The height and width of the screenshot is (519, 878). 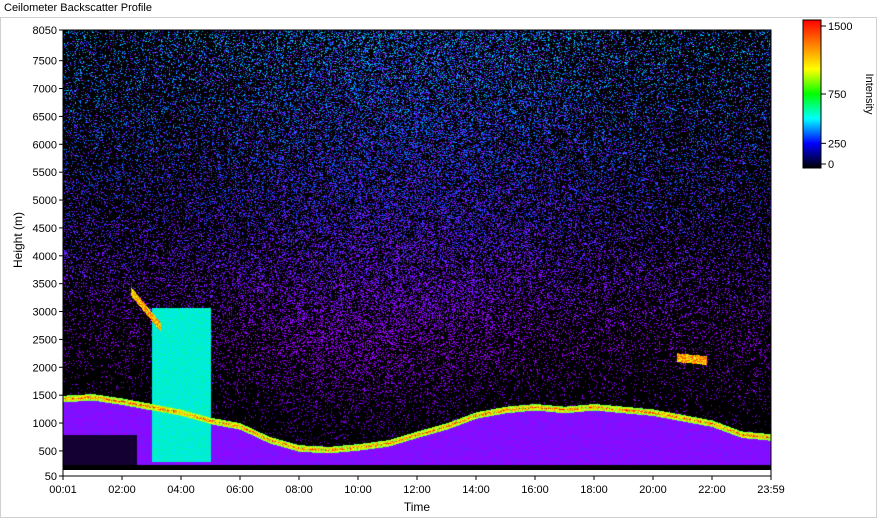 What do you see at coordinates (45, 201) in the screenshot?
I see `y-tick-label: 5000` at bounding box center [45, 201].